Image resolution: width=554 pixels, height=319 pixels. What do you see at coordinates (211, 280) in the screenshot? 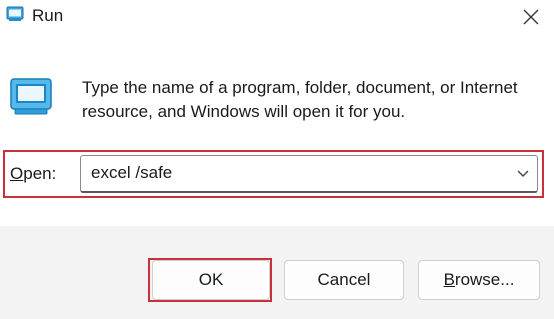
I see `ok-button: OK` at bounding box center [211, 280].